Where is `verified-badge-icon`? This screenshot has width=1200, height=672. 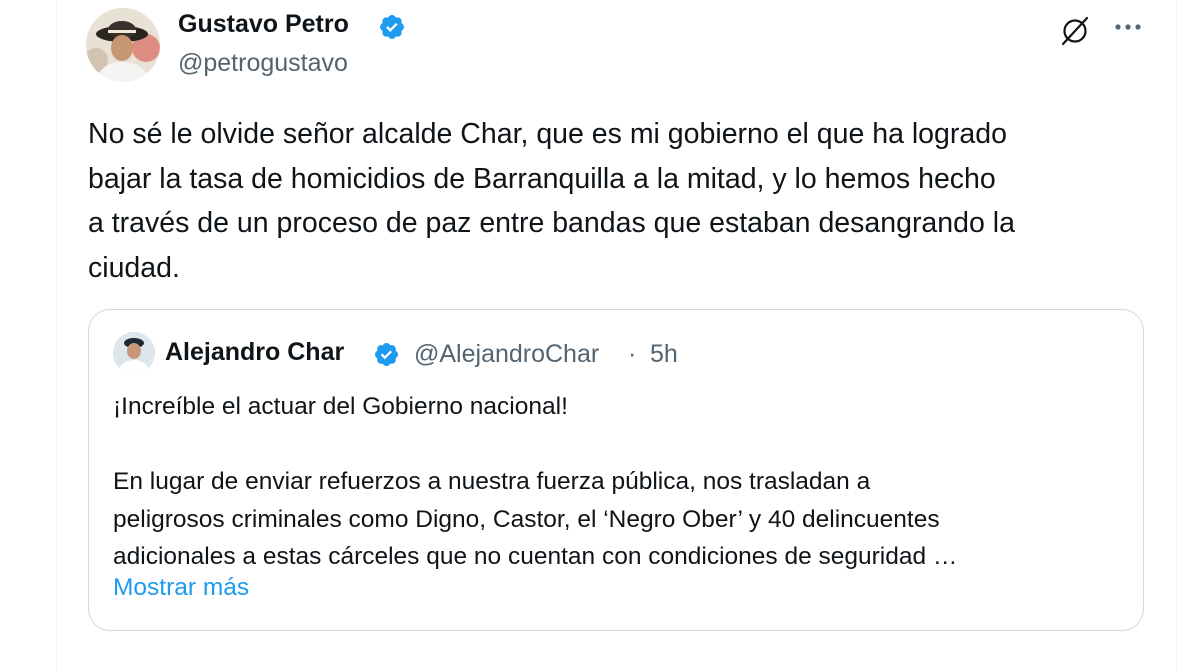
verified-badge-icon is located at coordinates (392, 27).